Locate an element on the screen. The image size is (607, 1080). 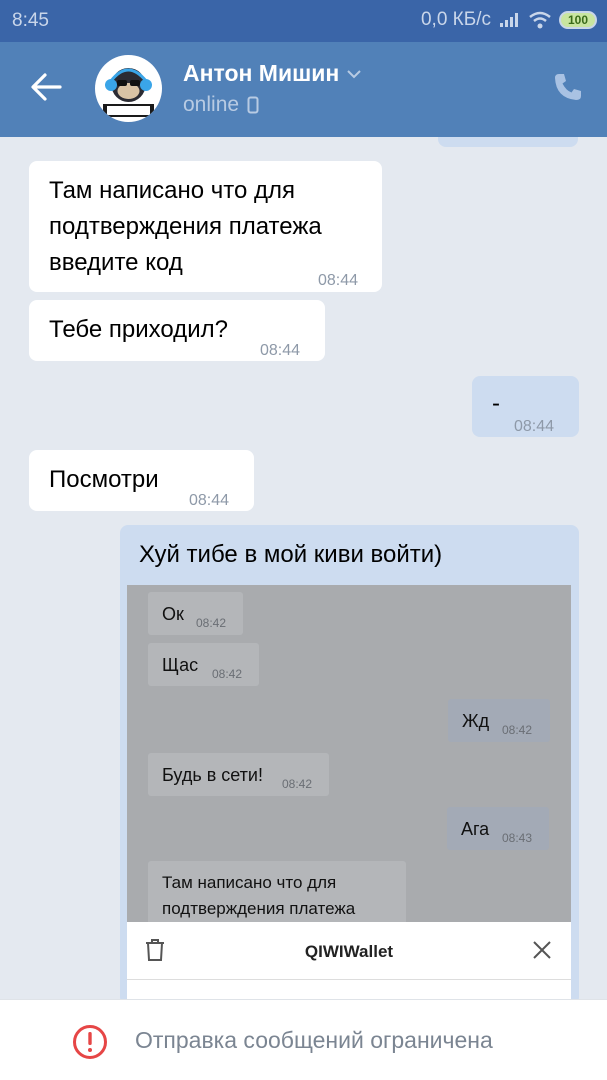
chat-header: Антон Мишин online is located at coordinates (303, 89).